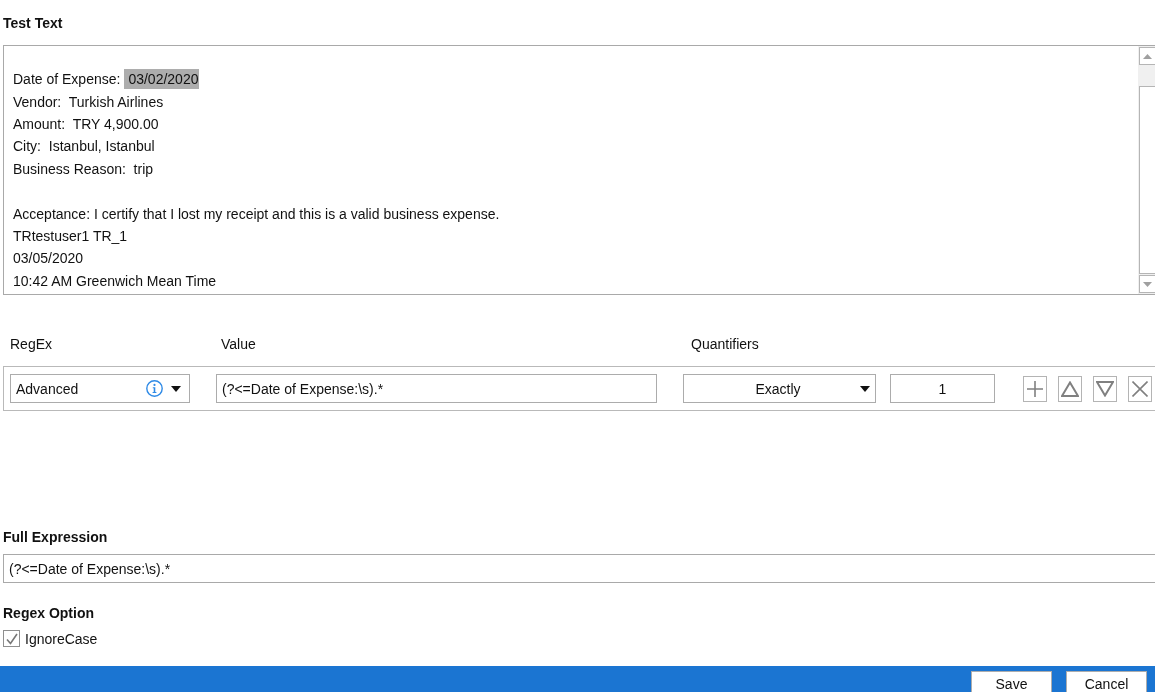 The width and height of the screenshot is (1155, 692). Describe the element at coordinates (256, 214) in the screenshot. I see `text-line: Acceptance: I certify that I lost my receipt and this is a valid business expense.` at that location.